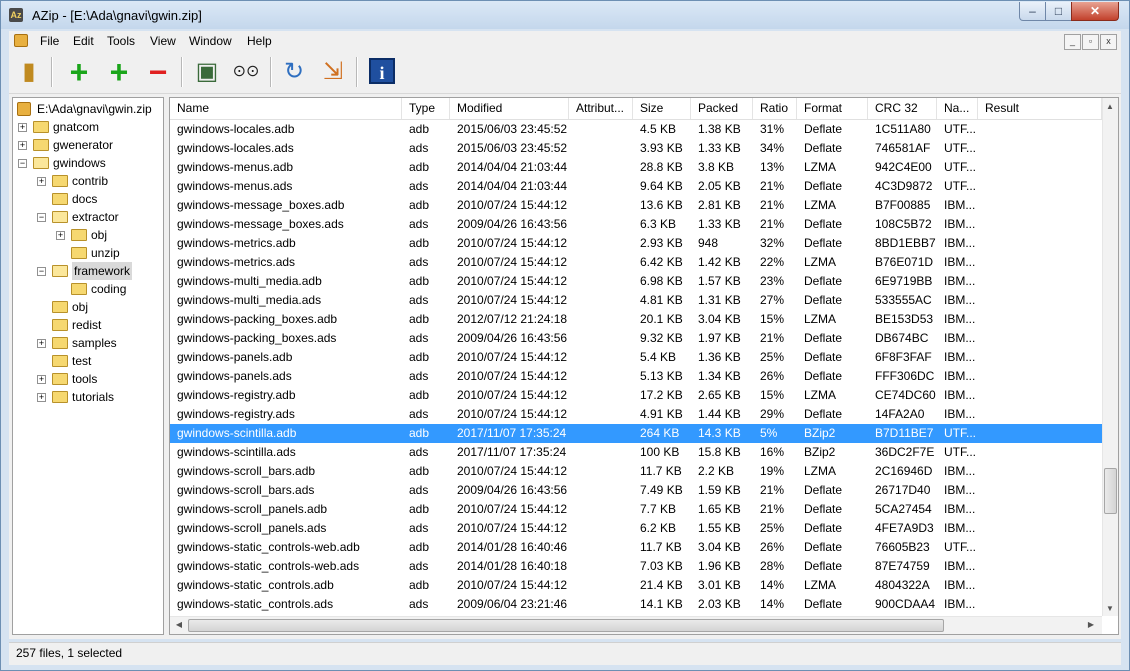 This screenshot has height=671, width=1130. Describe the element at coordinates (1108, 42) in the screenshot. I see `mdi-close-button: x` at that location.